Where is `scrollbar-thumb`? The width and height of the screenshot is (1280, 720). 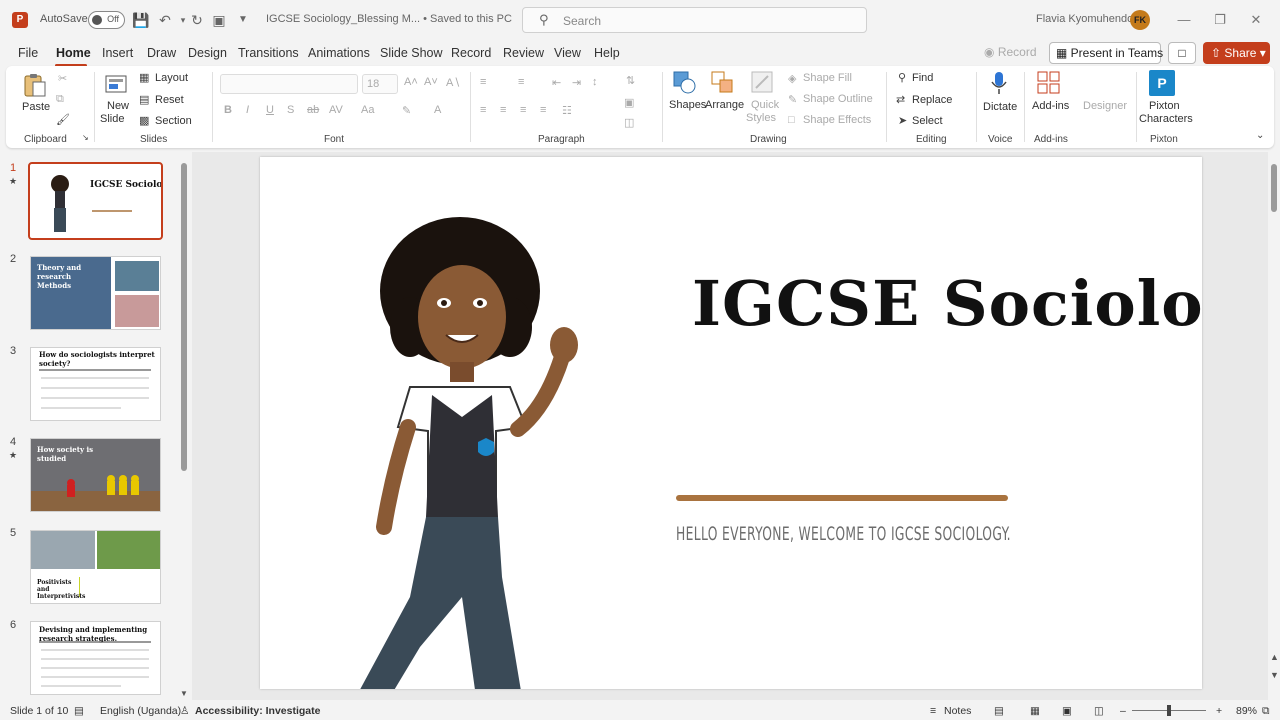
scrollbar-thumb is located at coordinates (1274, 188).